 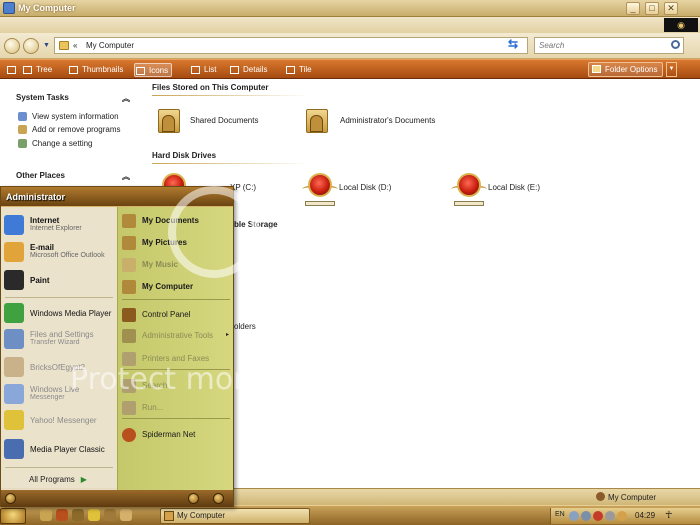 What do you see at coordinates (633, 8) in the screenshot?
I see `minimize-button: _` at bounding box center [633, 8].